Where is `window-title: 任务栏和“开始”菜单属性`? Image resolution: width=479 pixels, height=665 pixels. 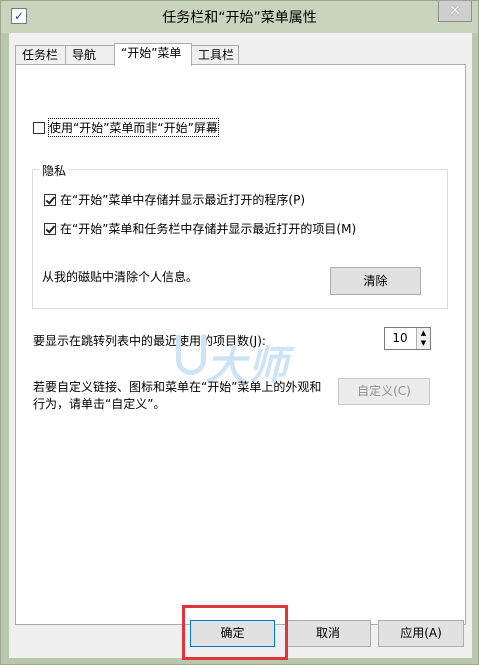
window-title: 任务栏和“开始”菜单属性 is located at coordinates (239, 18).